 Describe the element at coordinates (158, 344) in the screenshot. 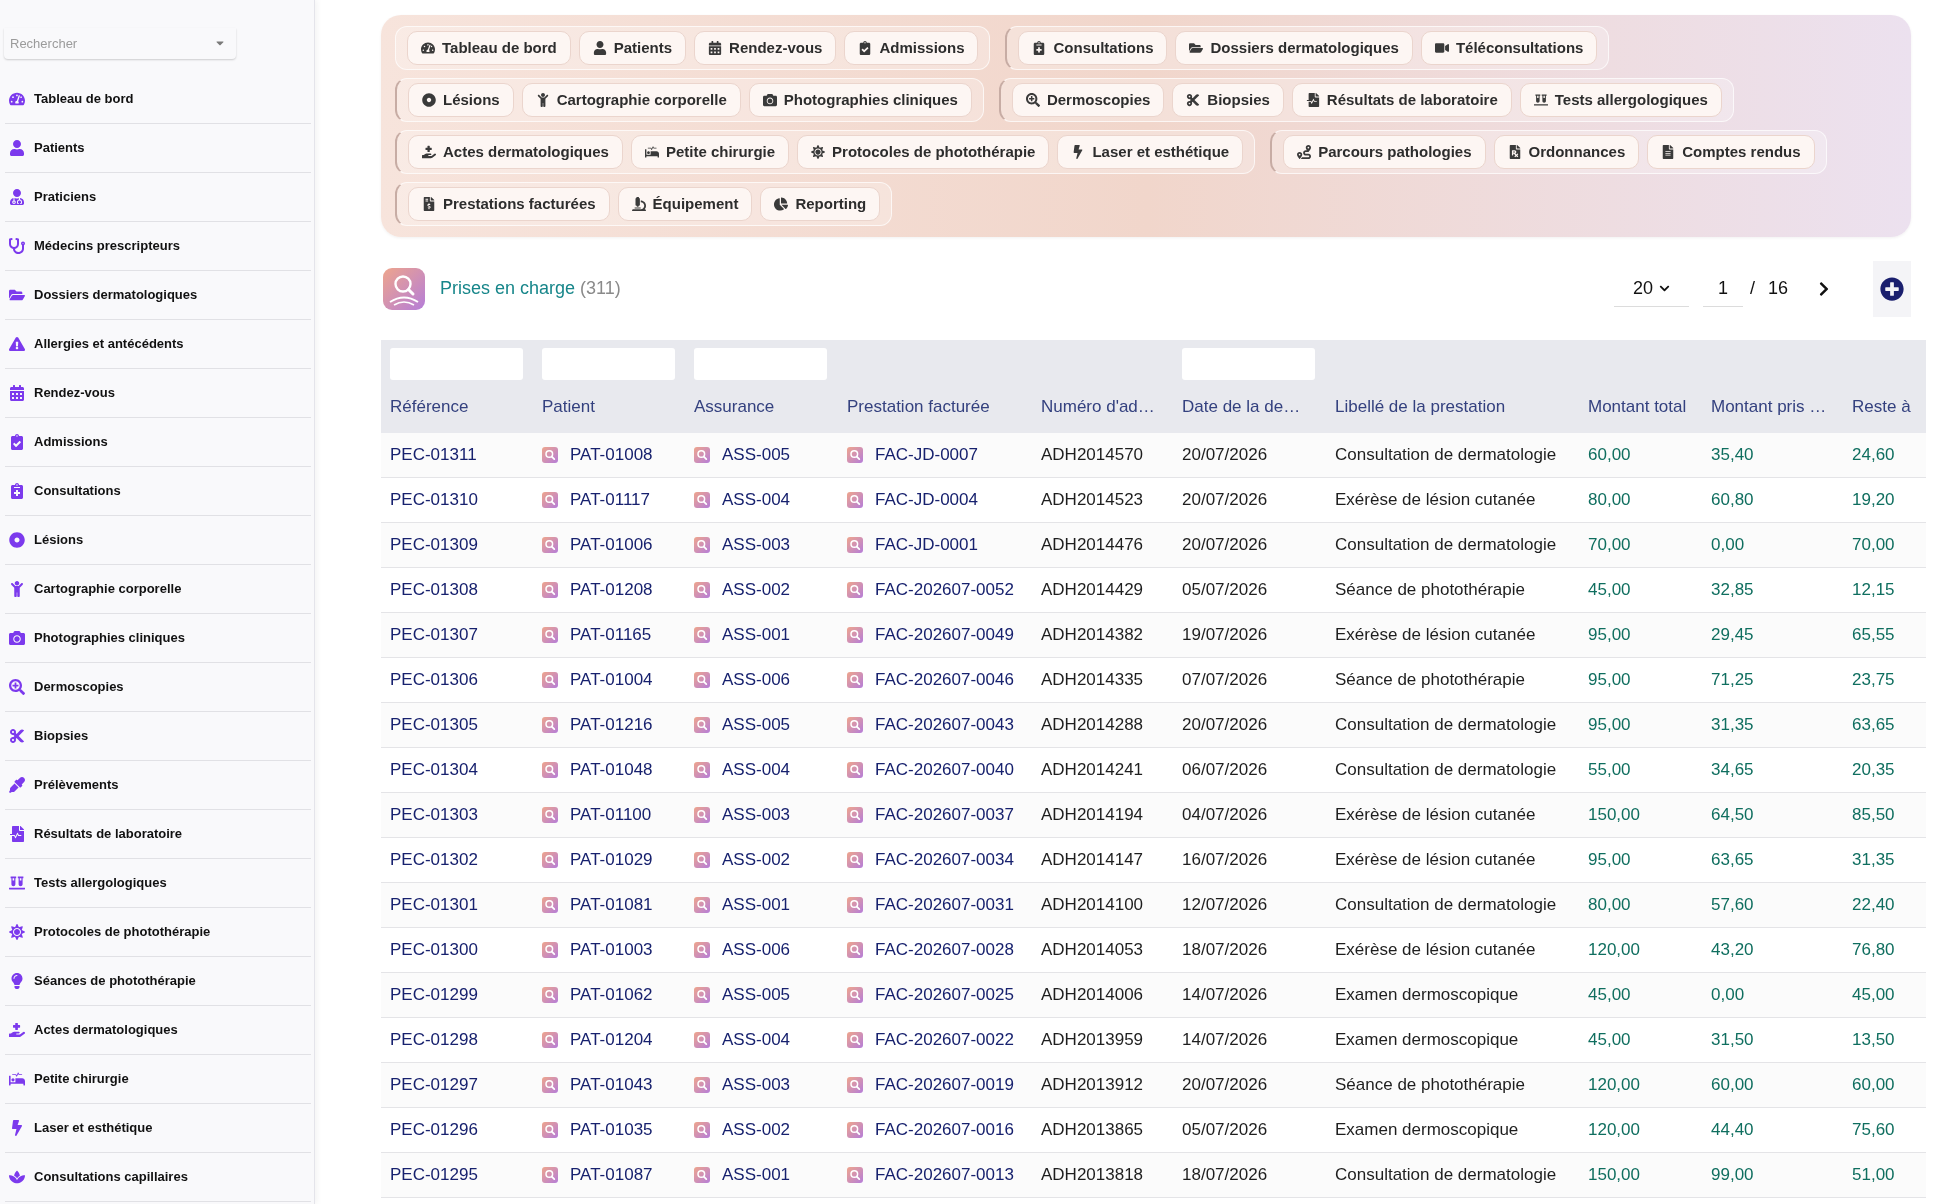

I see `sidebar-item: Allergies et antécédents` at that location.